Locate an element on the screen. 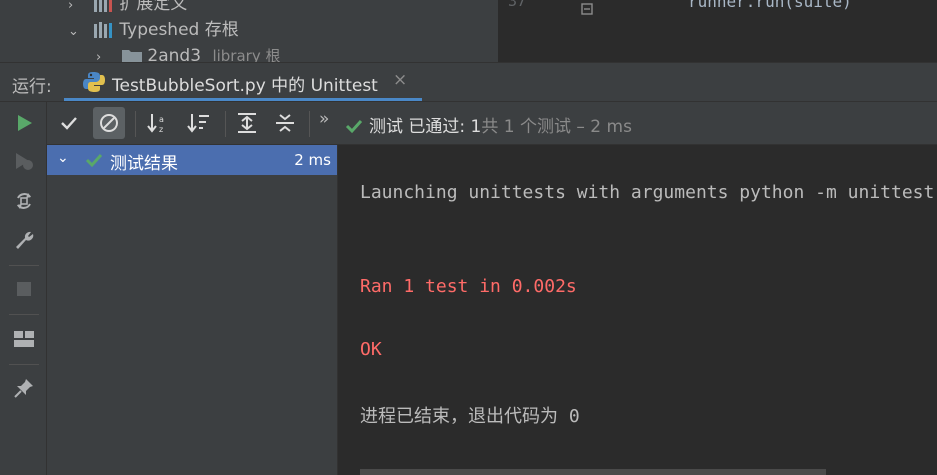 Image resolution: width=937 pixels, height=475 pixels. collapse-all-icon is located at coordinates (285, 123).